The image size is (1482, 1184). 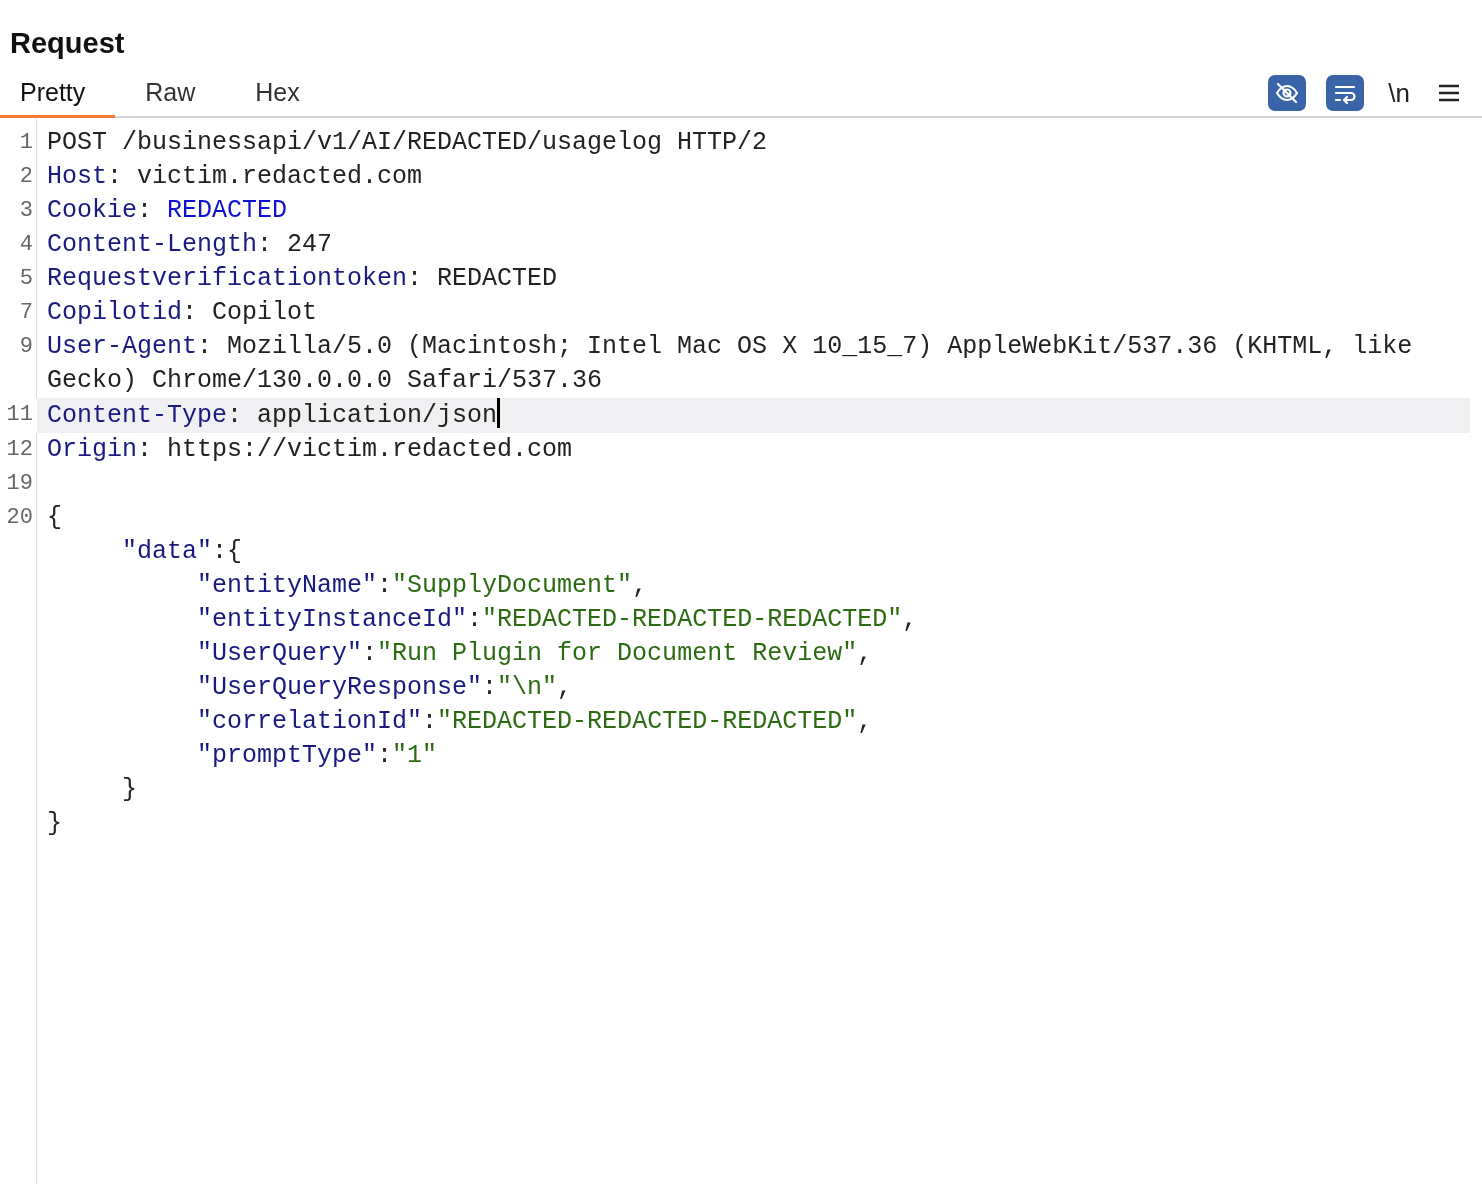 I want to click on code-line: Content-Type: application/json, so click(x=753, y=415).